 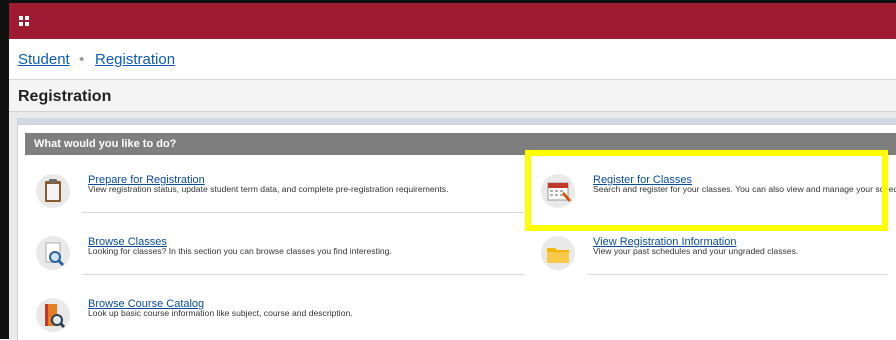 What do you see at coordinates (135, 59) in the screenshot?
I see `breadcrumb-registration-link: Registration` at bounding box center [135, 59].